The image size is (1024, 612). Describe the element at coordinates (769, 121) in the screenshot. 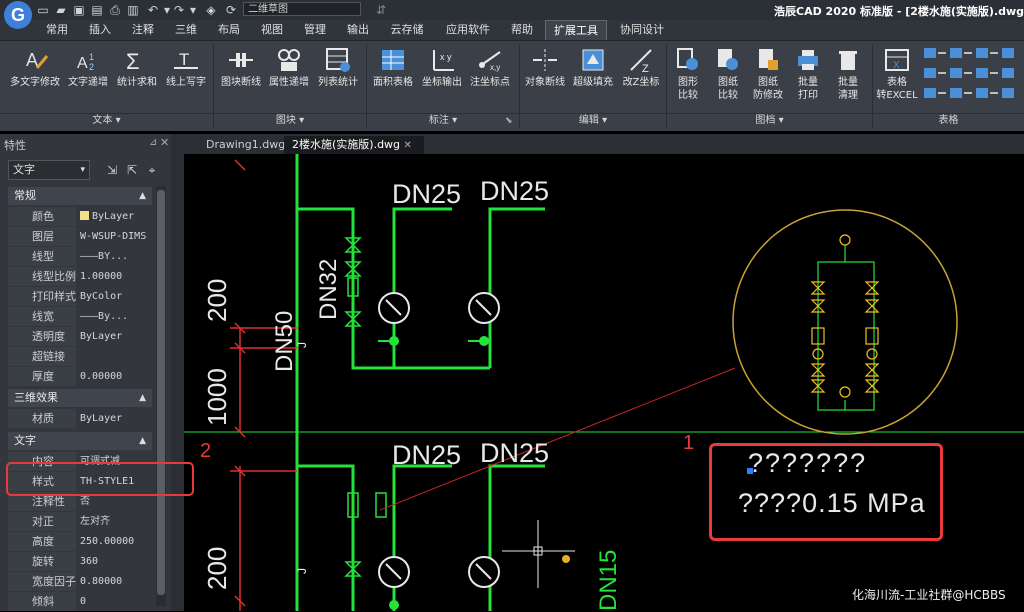

I see `group-label-archive: 图档 ▾` at that location.